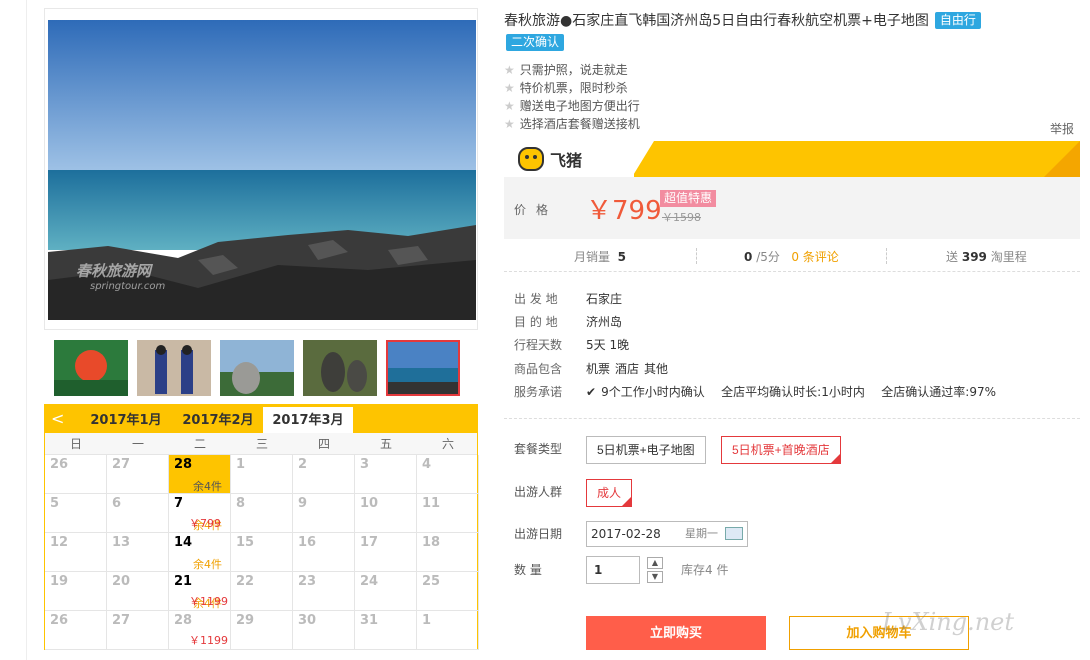 The image size is (1090, 660). What do you see at coordinates (448, 552) in the screenshot?
I see `calendar-day: 18` at bounding box center [448, 552].